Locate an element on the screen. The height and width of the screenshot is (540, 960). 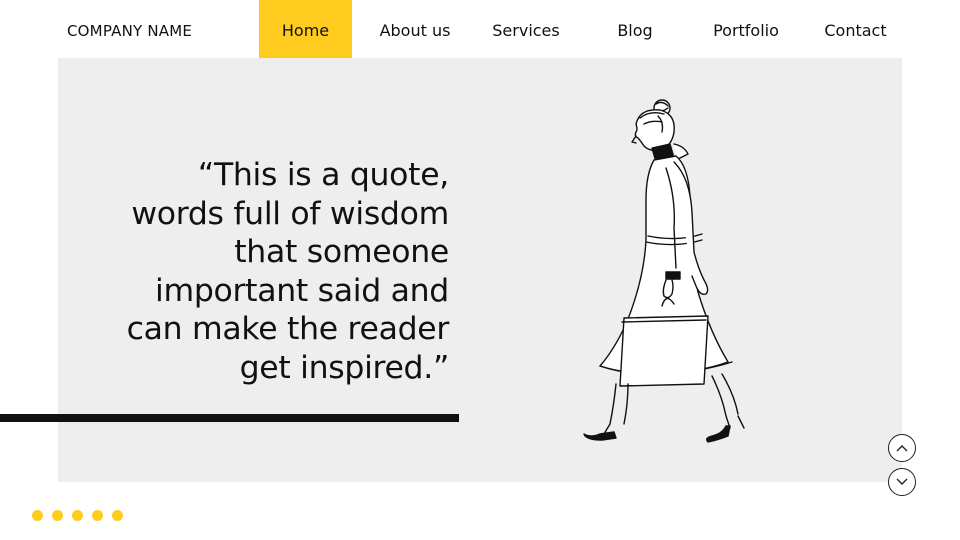
chevron-up-icon is located at coordinates (902, 448).